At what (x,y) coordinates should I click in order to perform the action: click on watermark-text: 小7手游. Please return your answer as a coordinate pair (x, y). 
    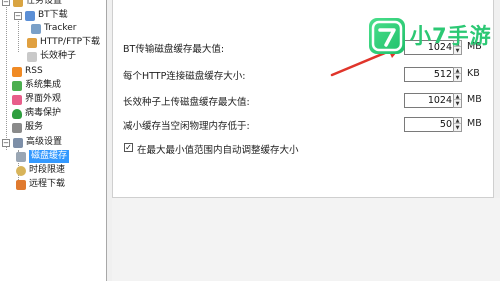
    Looking at the image, I should click on (451, 36).